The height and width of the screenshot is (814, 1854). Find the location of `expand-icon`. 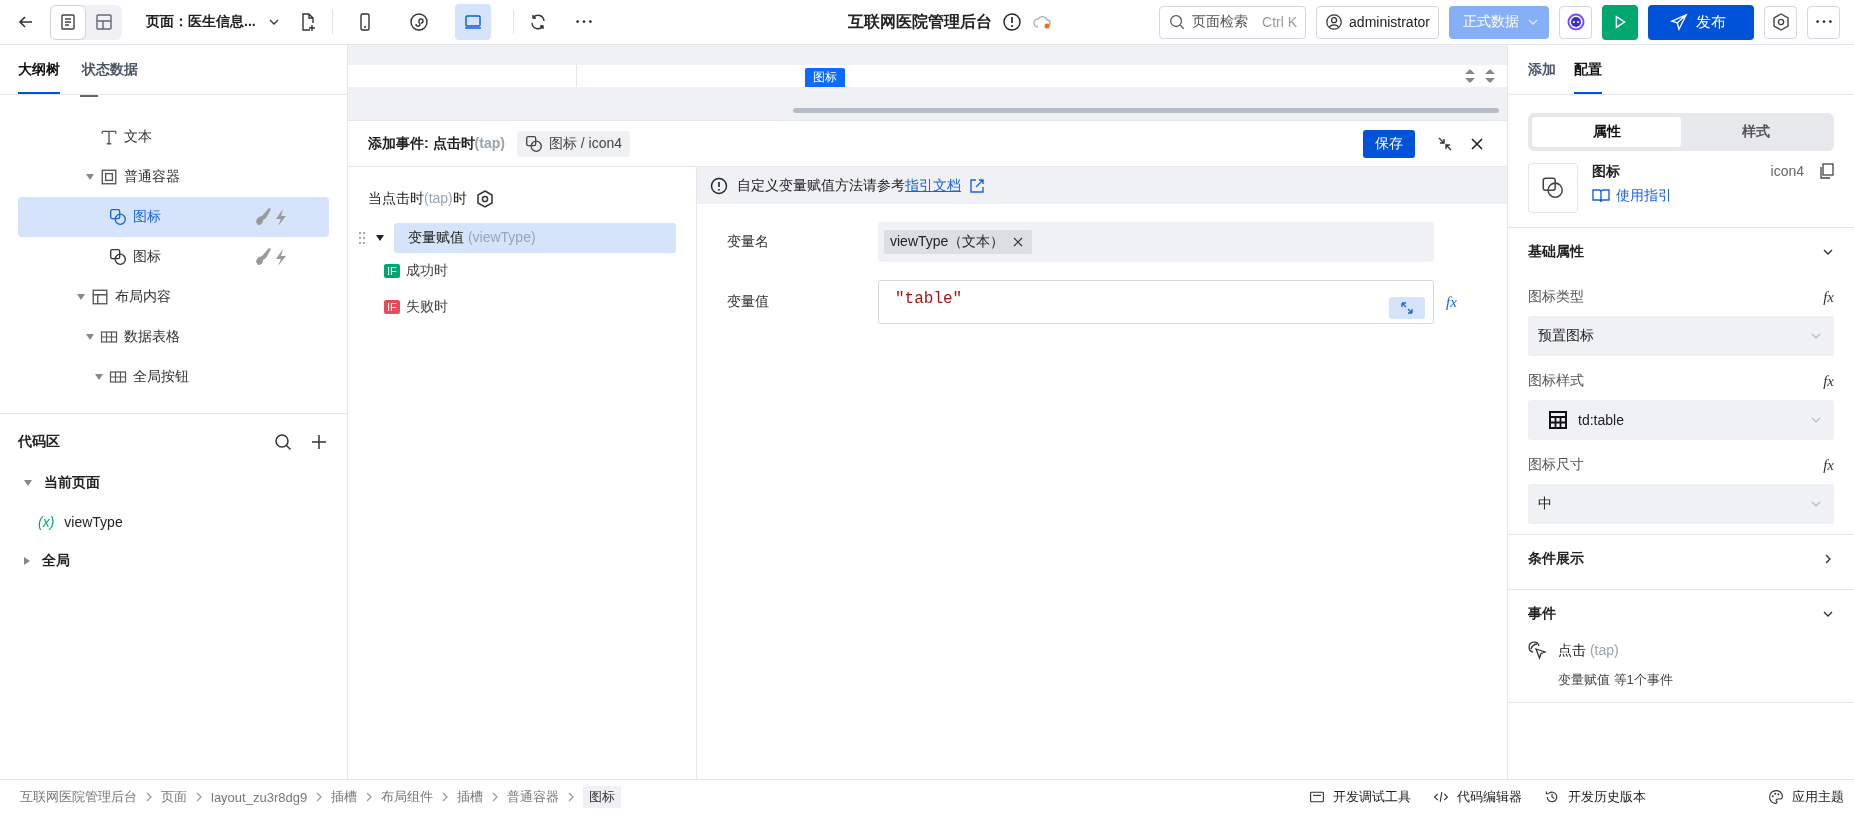

expand-icon is located at coordinates (1407, 308).